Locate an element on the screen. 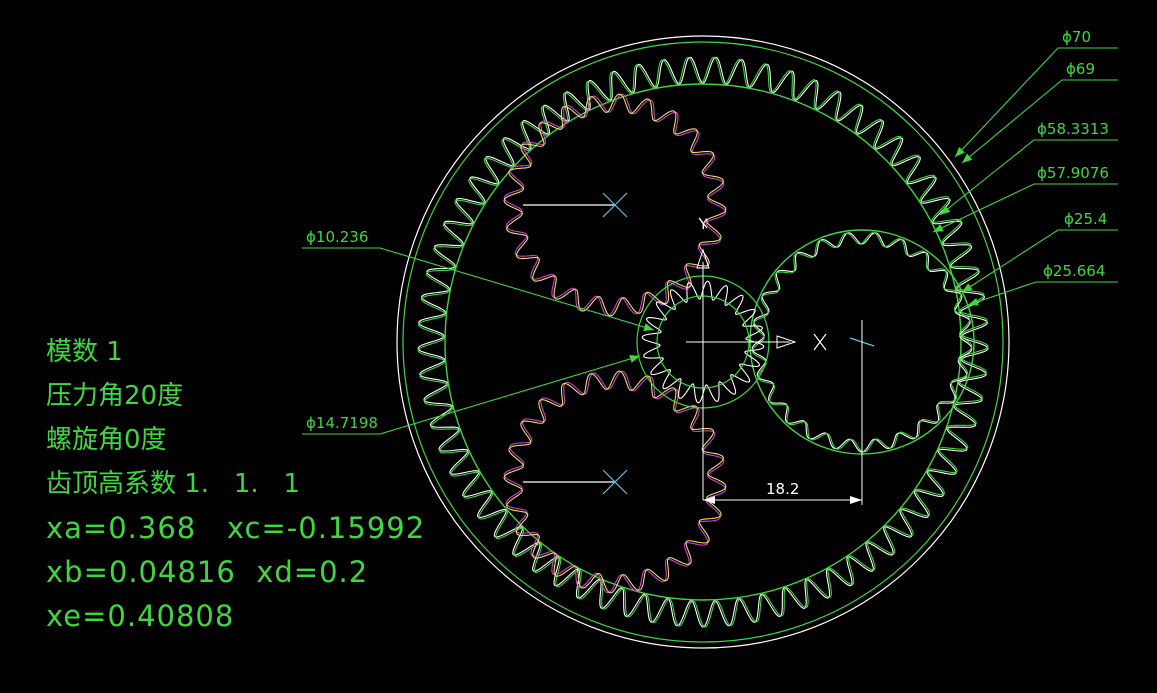 The width and height of the screenshot is (1157, 693). note-xb-xd: xb=0.04816 xd=0.2 is located at coordinates (207, 572).